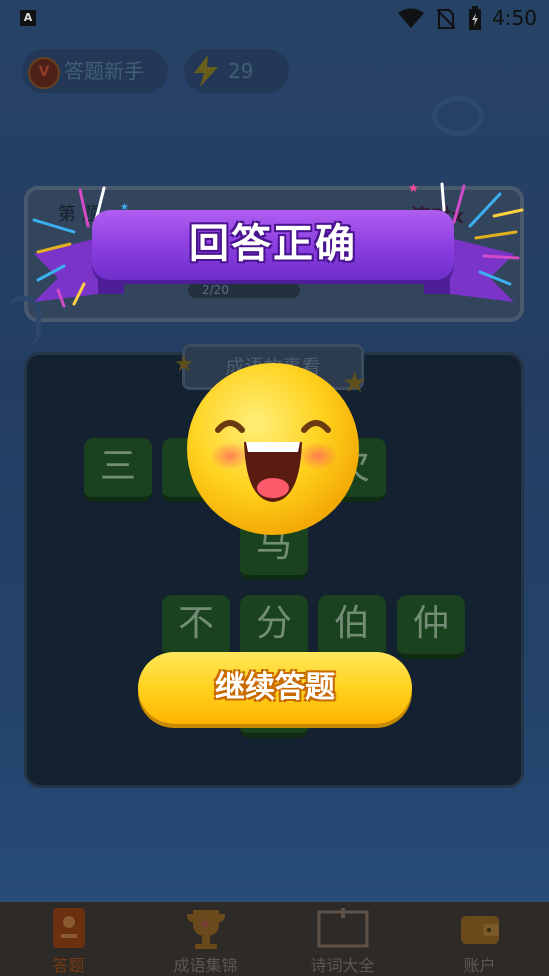 This screenshot has height=976, width=549. I want to click on tab-label: 答题, so click(68, 965).